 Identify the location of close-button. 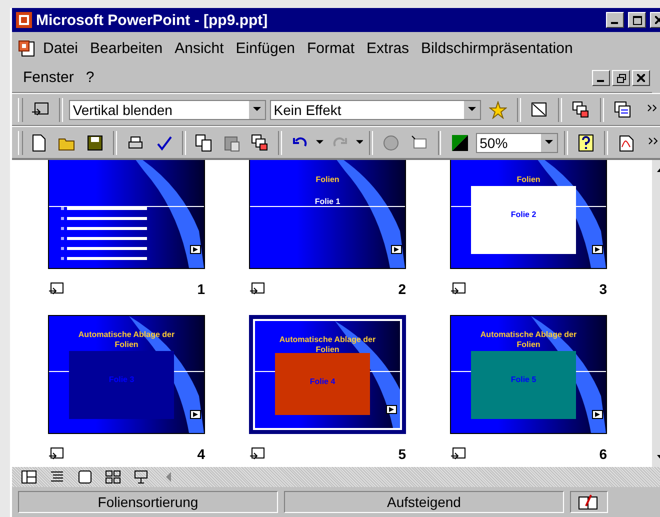
(641, 78).